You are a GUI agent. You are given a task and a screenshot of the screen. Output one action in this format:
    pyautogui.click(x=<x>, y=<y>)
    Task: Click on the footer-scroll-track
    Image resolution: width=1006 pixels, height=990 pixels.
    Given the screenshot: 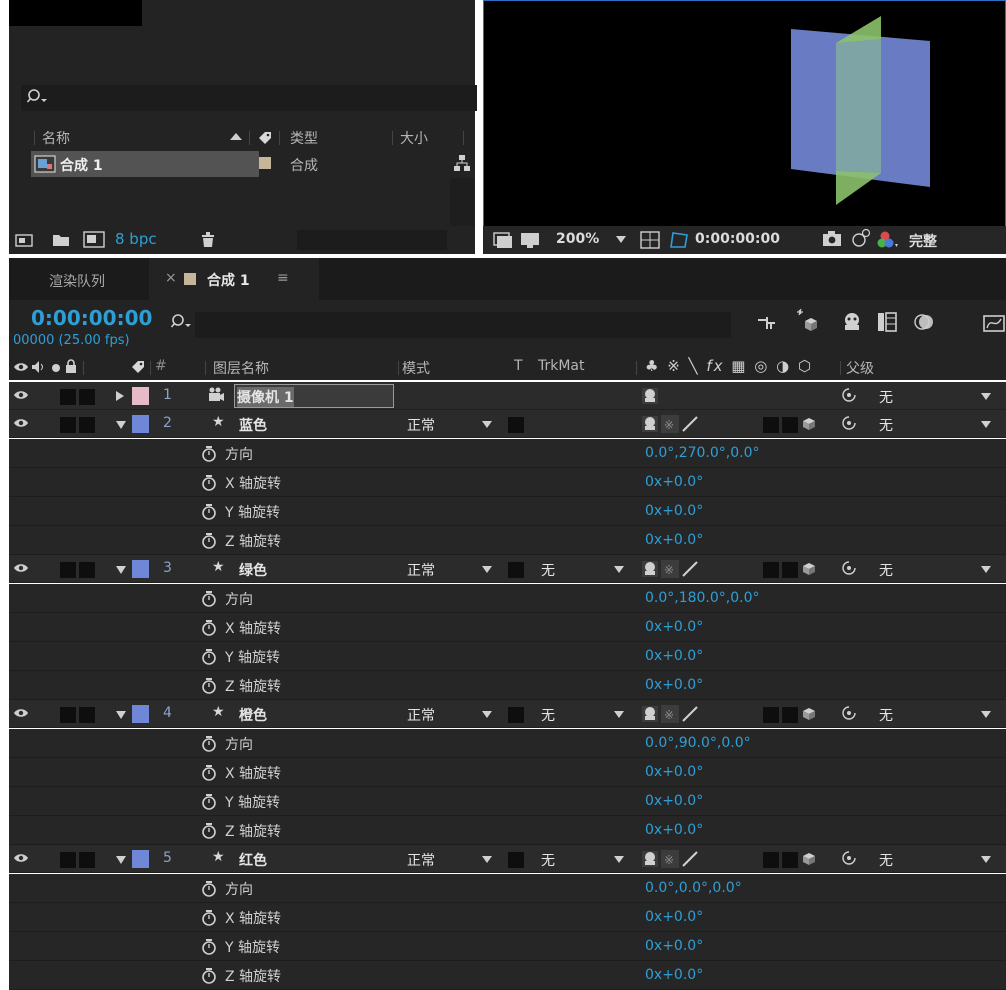 What is the action you would take?
    pyautogui.click(x=372, y=240)
    